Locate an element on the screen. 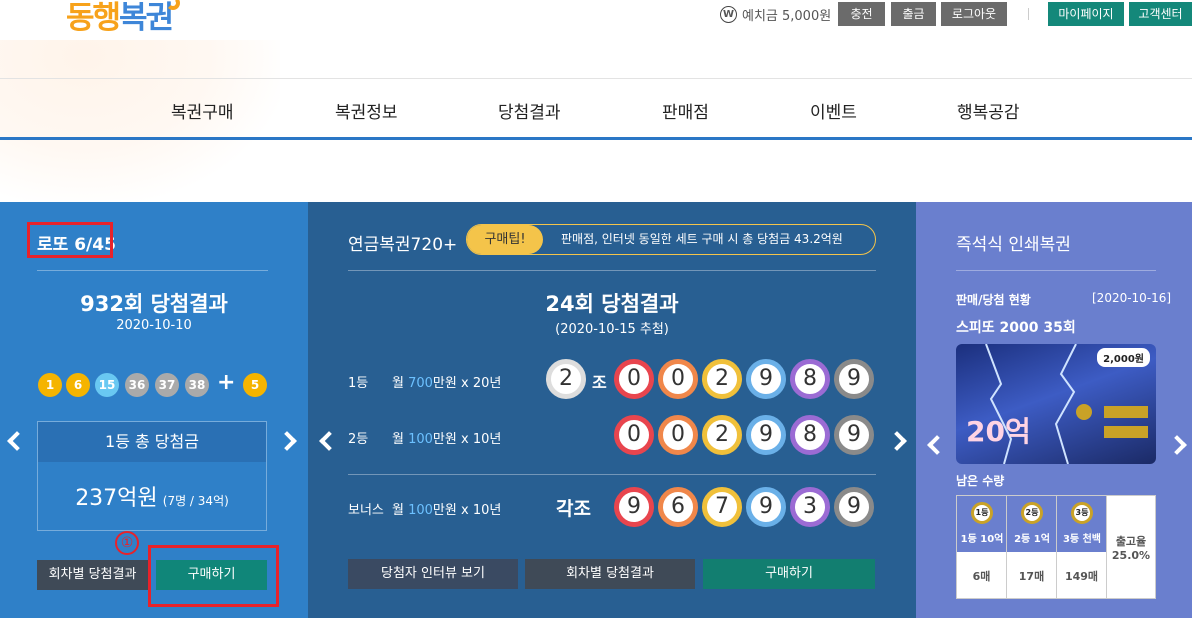 Image resolution: width=1192 pixels, height=618 pixels. tip-label: 구매팁! is located at coordinates (505, 239).